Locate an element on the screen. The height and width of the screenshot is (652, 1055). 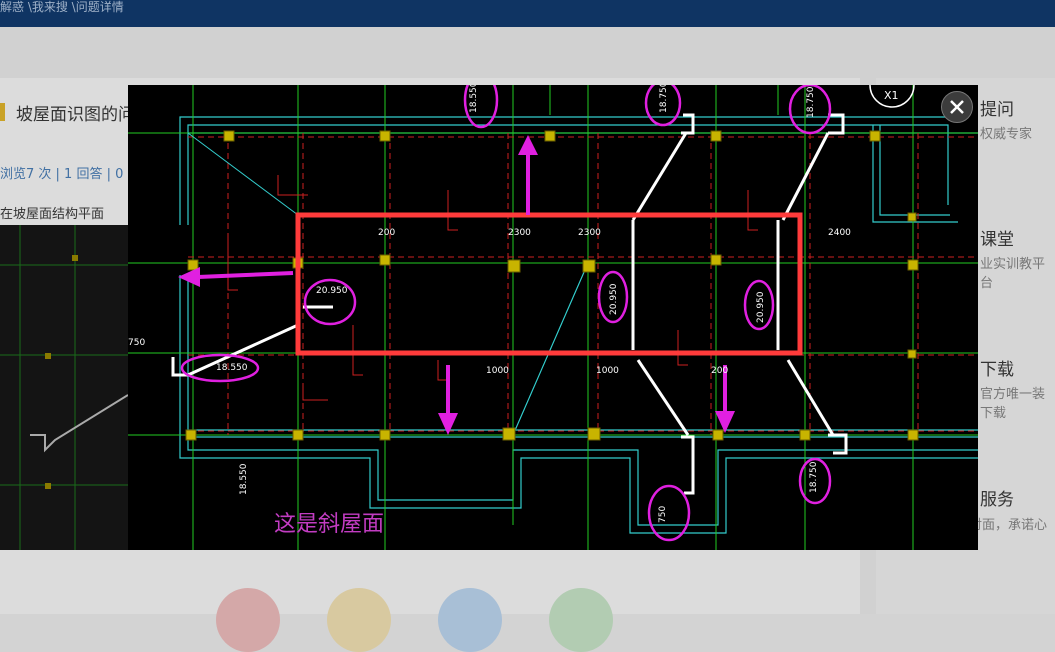
close-icon is located at coordinates (957, 107).